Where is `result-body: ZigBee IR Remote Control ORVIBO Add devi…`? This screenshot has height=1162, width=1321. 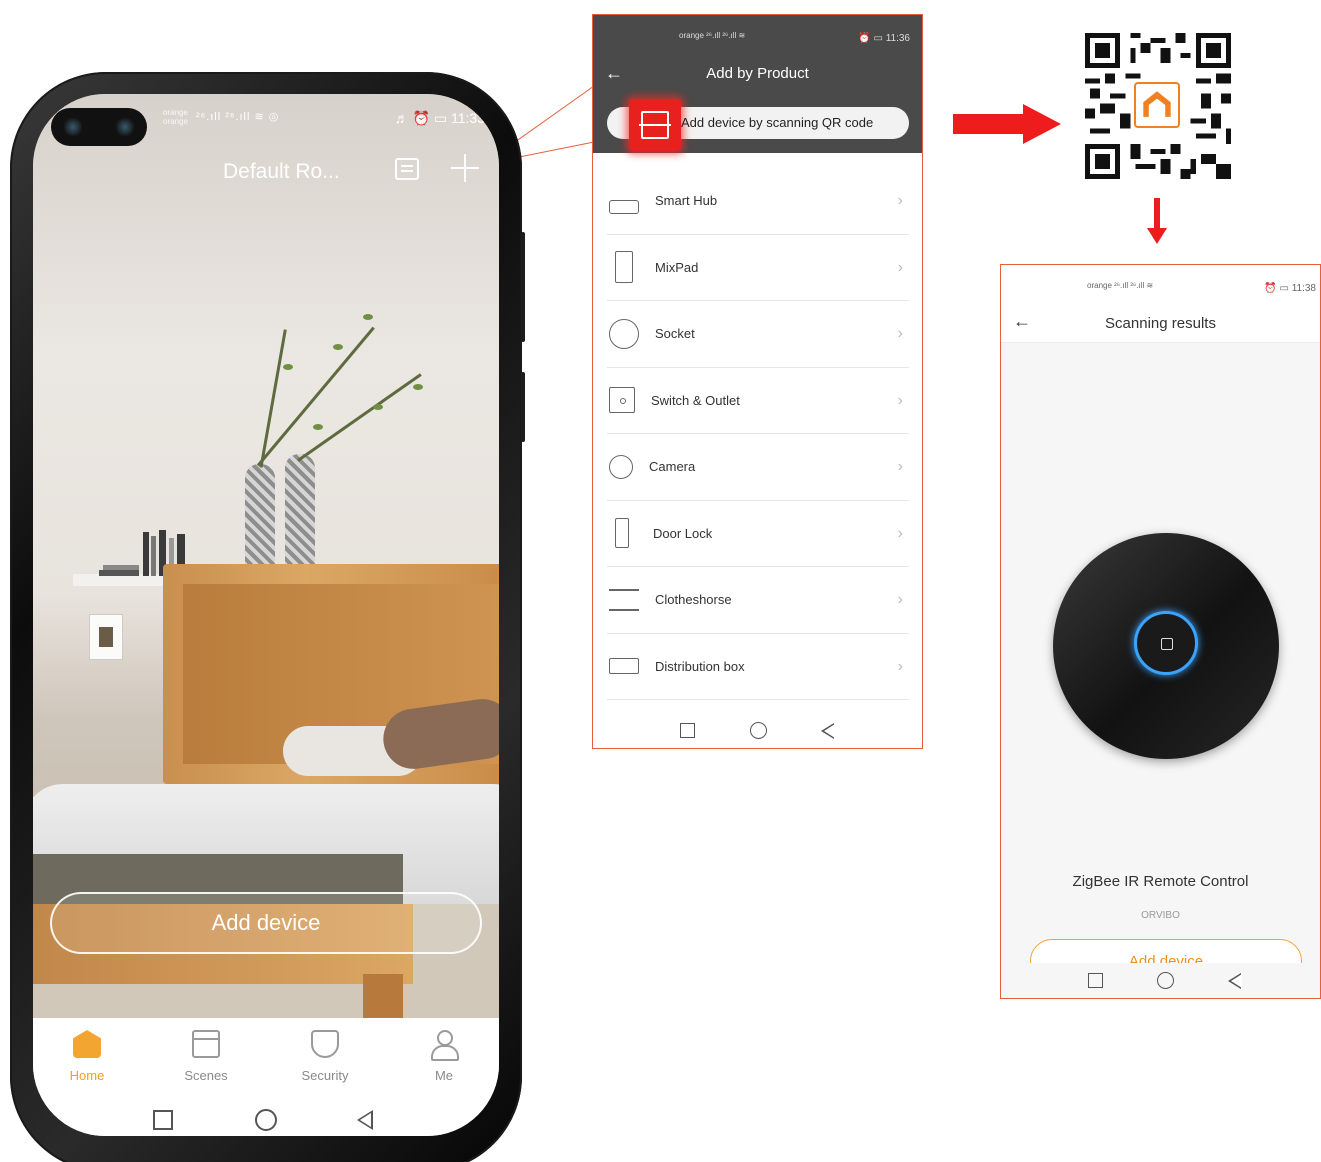
result-body: ZigBee IR Remote Control ORVIBO Add devi… is located at coordinates (1160, 663).